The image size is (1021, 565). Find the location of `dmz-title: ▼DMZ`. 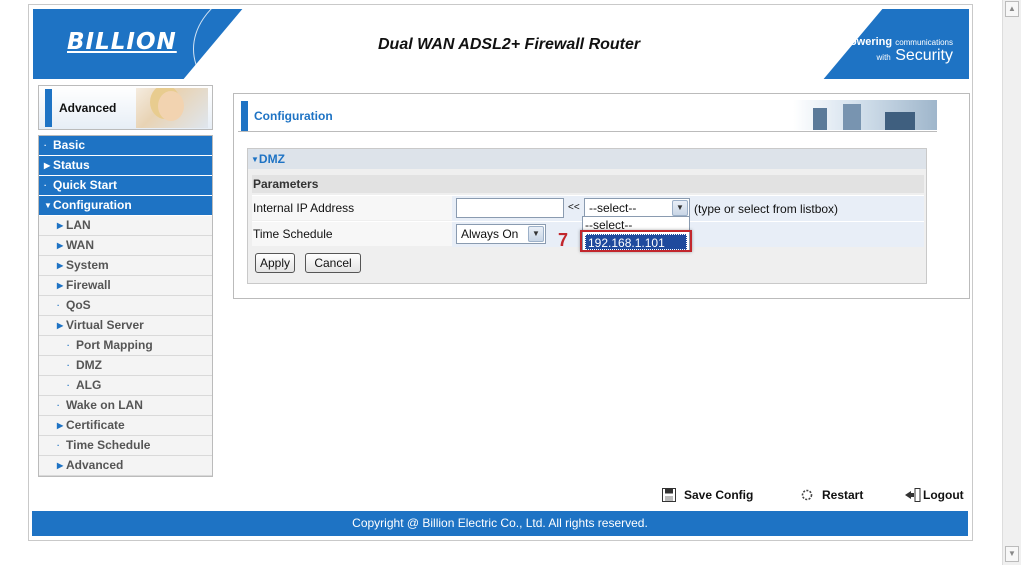

dmz-title: ▼DMZ is located at coordinates (587, 159).